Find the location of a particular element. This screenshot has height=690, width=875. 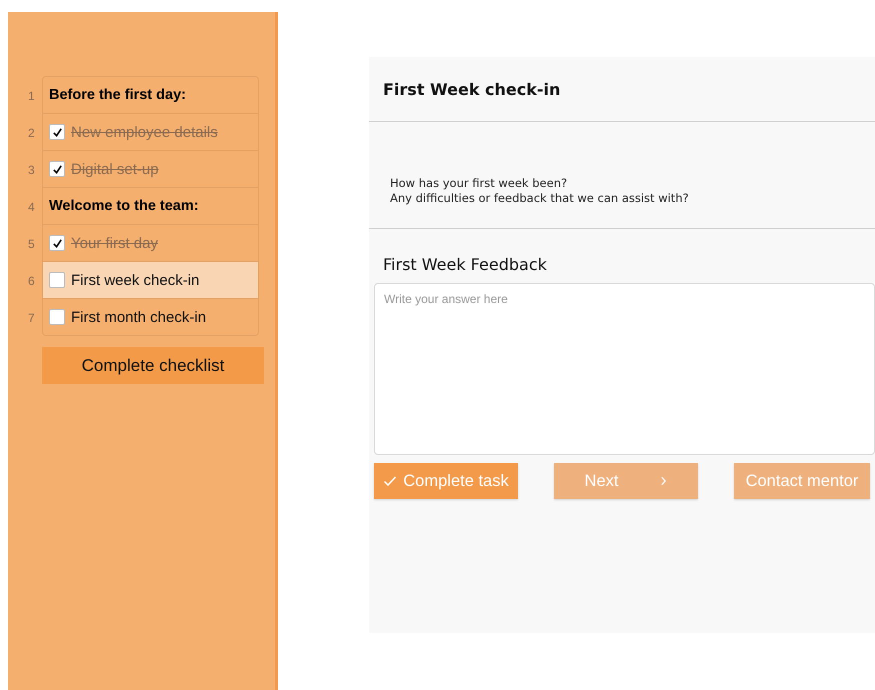

section-heading: Before the first day: is located at coordinates (150, 95).